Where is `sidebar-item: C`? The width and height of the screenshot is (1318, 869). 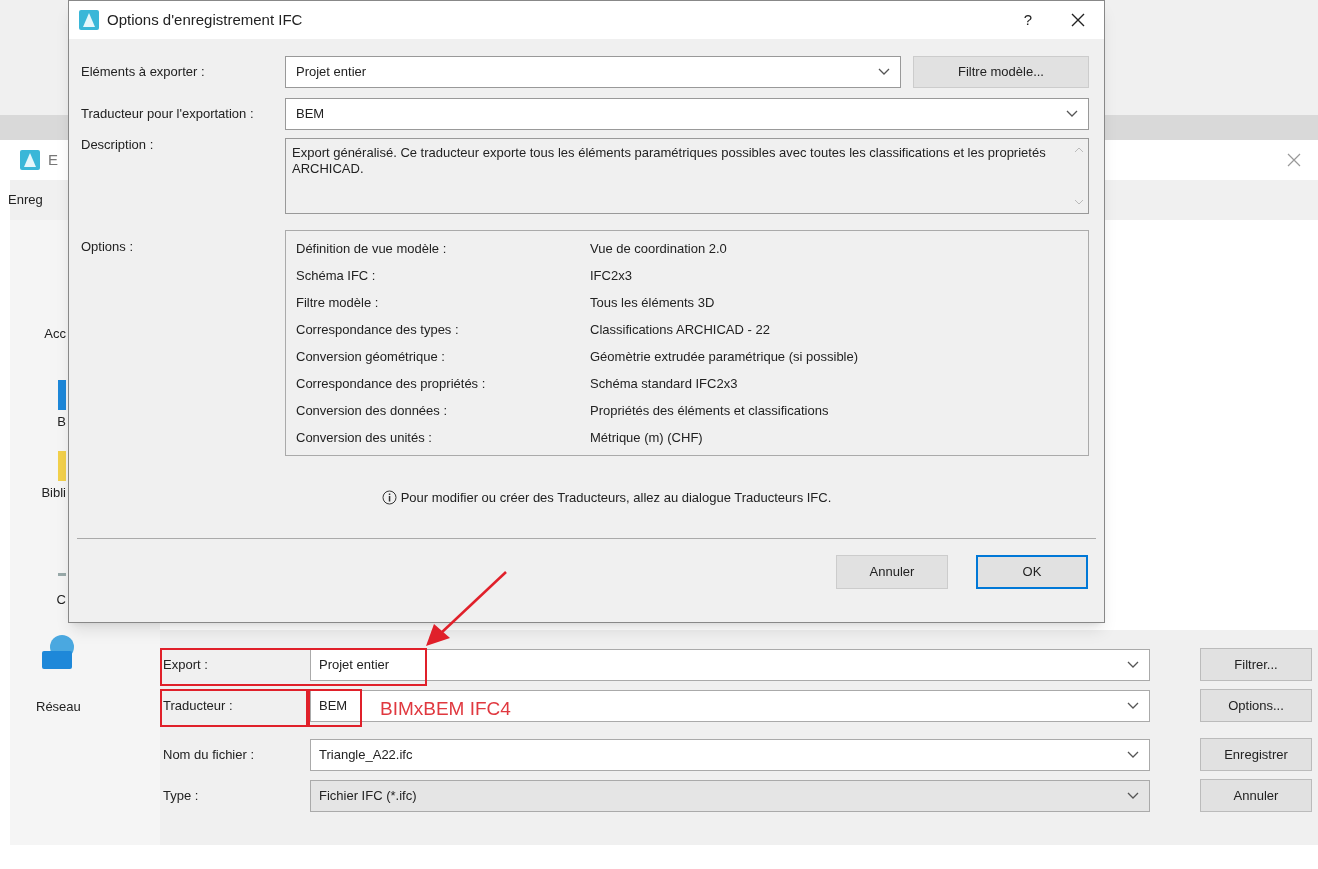 sidebar-item: C is located at coordinates (61, 599).